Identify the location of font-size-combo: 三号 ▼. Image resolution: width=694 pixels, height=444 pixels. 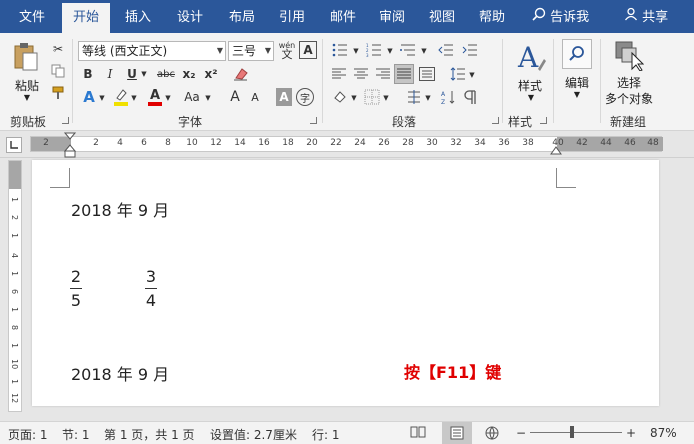
(251, 51).